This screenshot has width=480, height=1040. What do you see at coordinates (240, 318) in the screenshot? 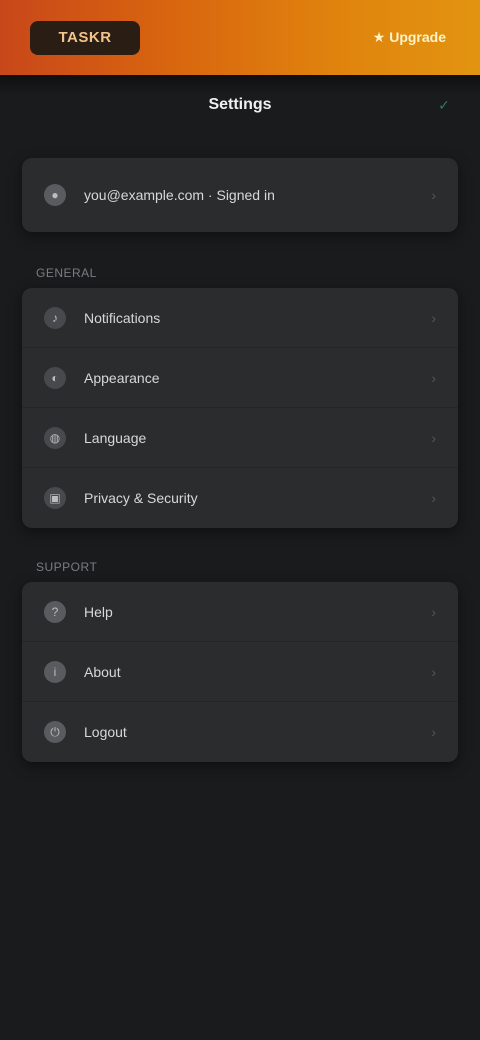
I see `settings-item-notifications: ♪ Notifications ›` at bounding box center [240, 318].